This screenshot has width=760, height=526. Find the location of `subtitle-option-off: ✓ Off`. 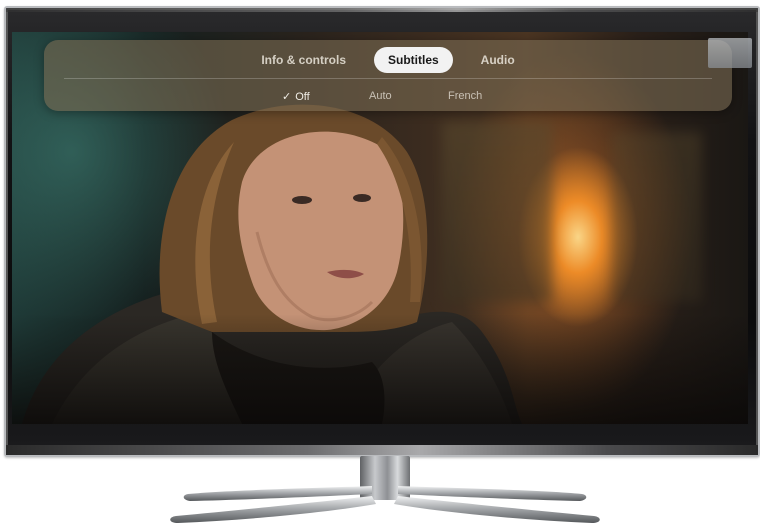

subtitle-option-off: ✓ Off is located at coordinates (296, 96).